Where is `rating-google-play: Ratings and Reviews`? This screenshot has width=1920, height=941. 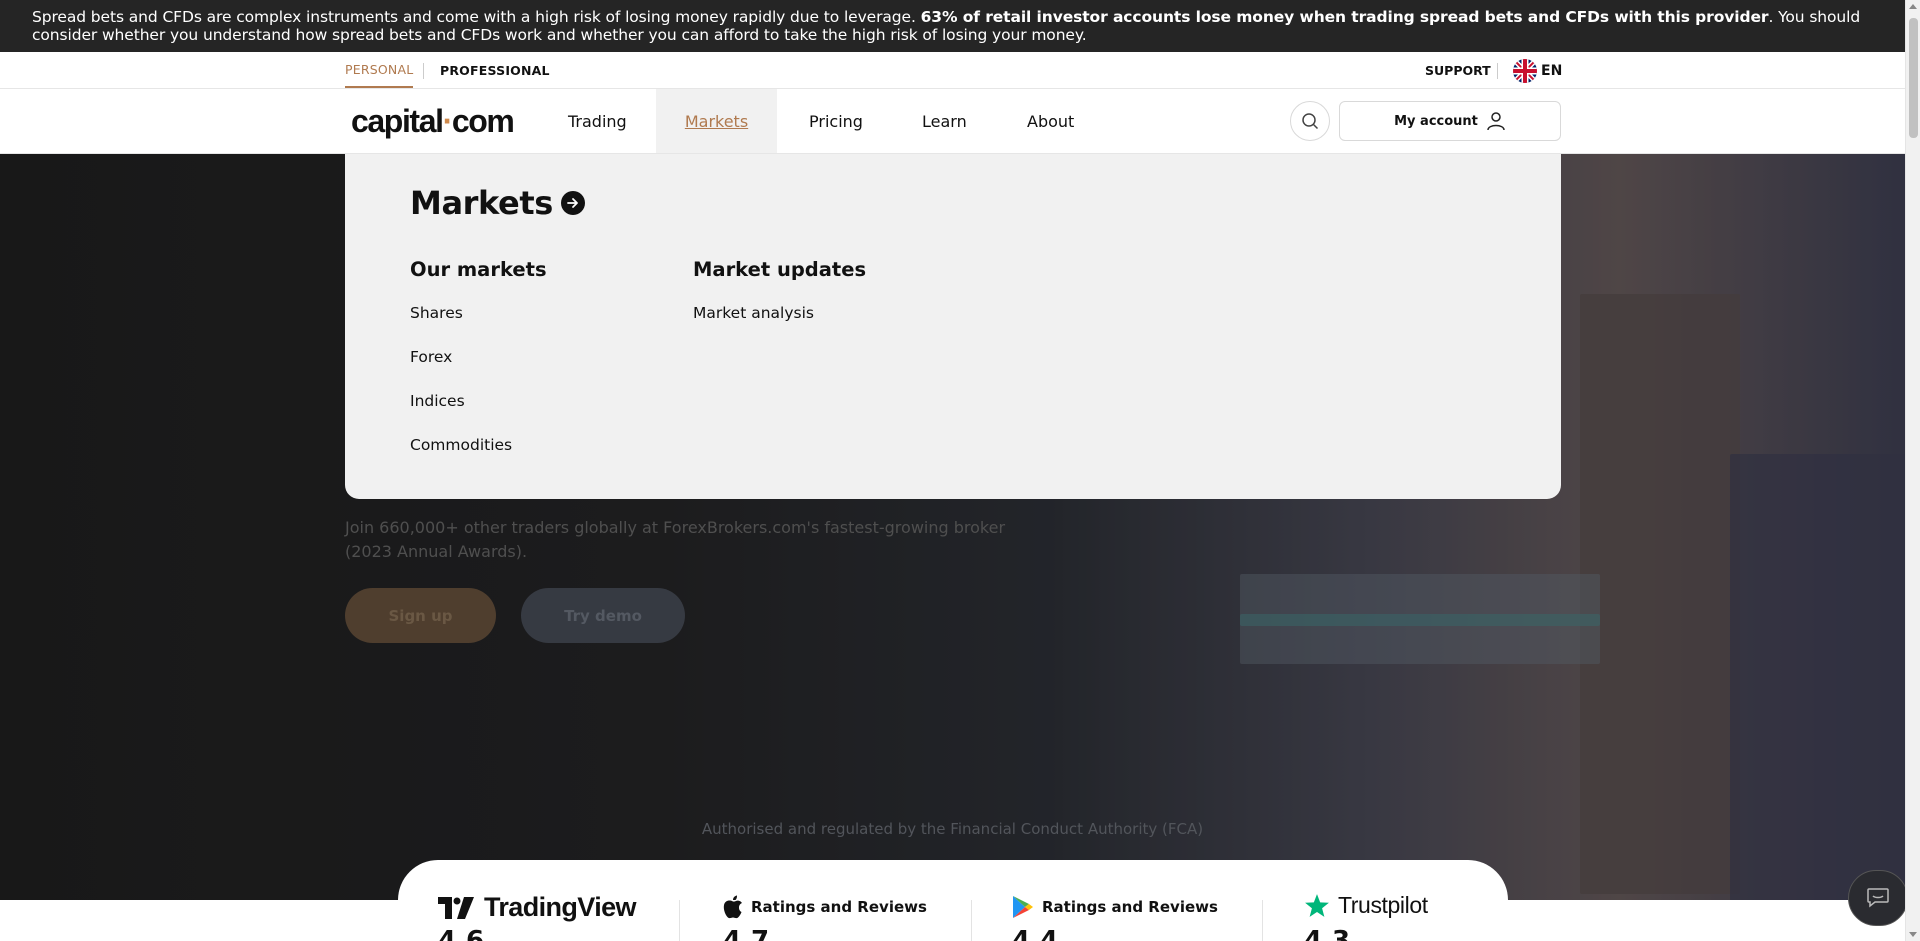 rating-google-play: Ratings and Reviews is located at coordinates (1115, 907).